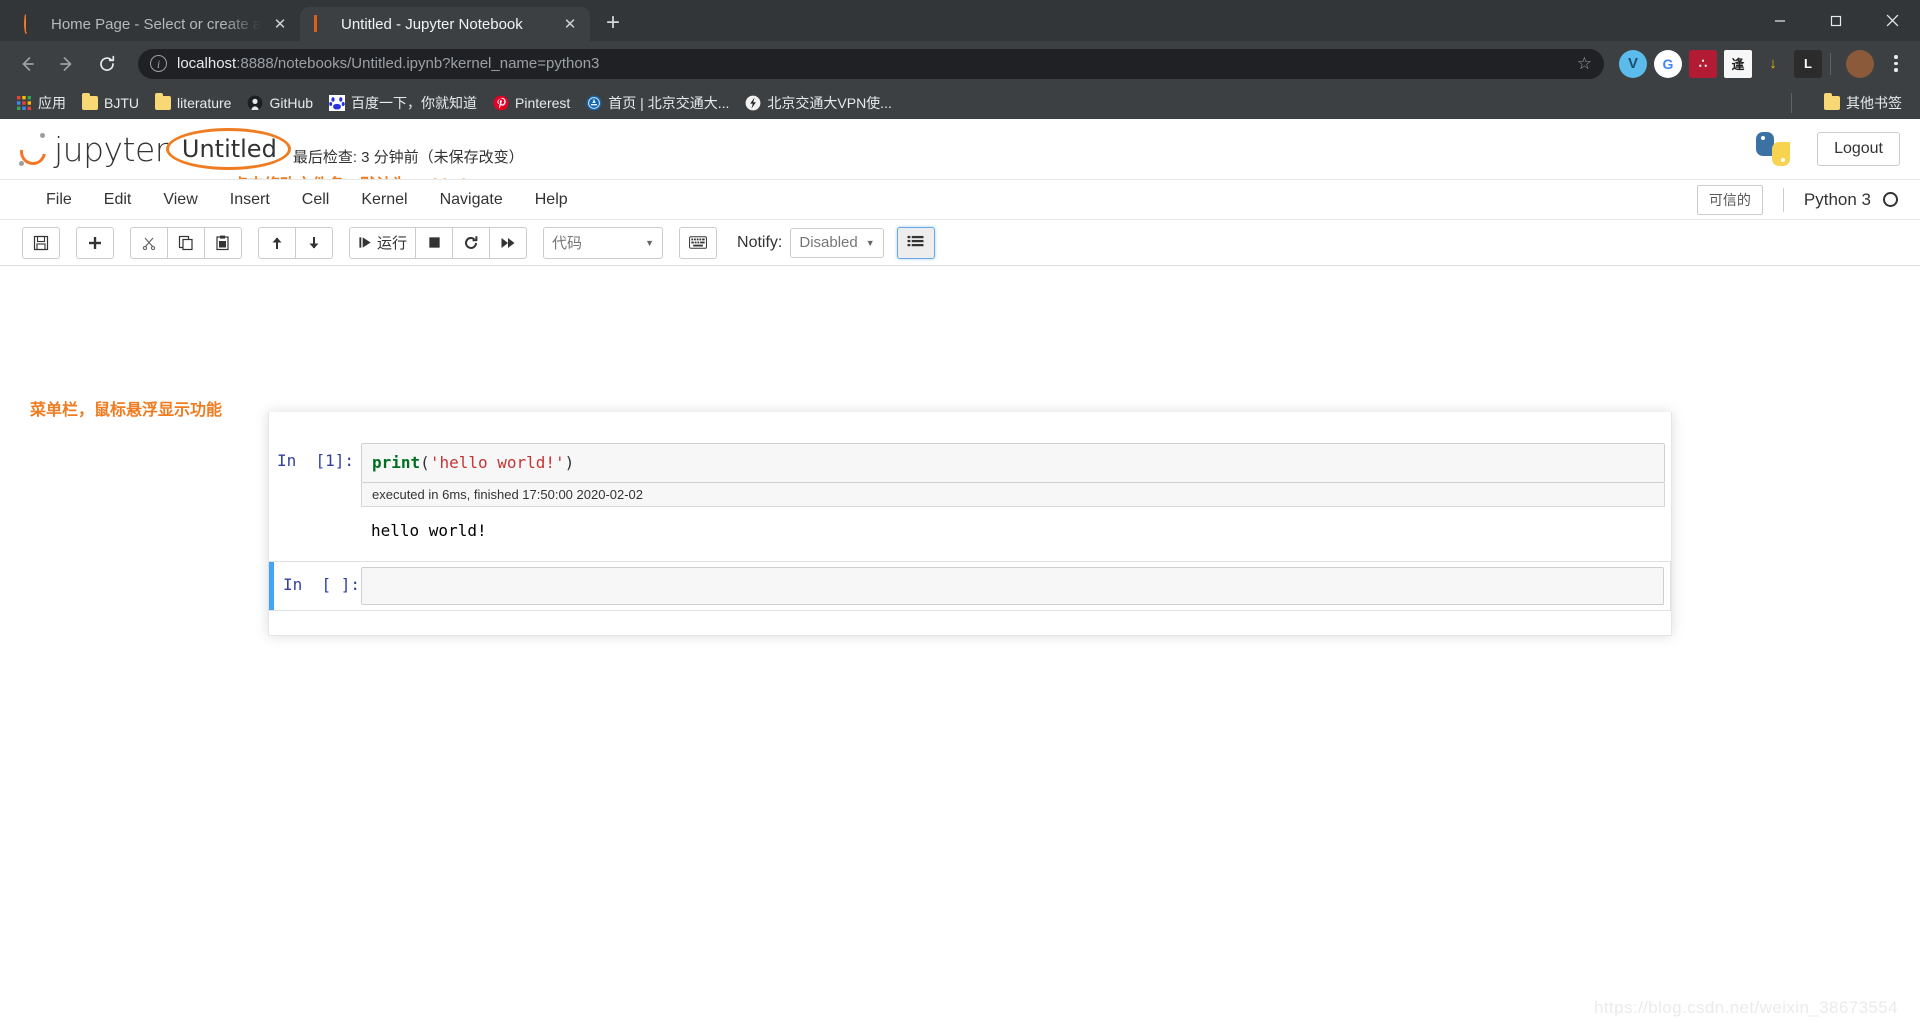  What do you see at coordinates (603, 242) in the screenshot?
I see `cell-type-select: 代码 ▼` at bounding box center [603, 242].